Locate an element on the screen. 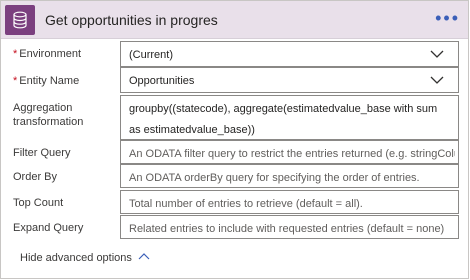 The height and width of the screenshot is (280, 470). hide-advanced-options-button: Hide advanced options is located at coordinates (85, 257).